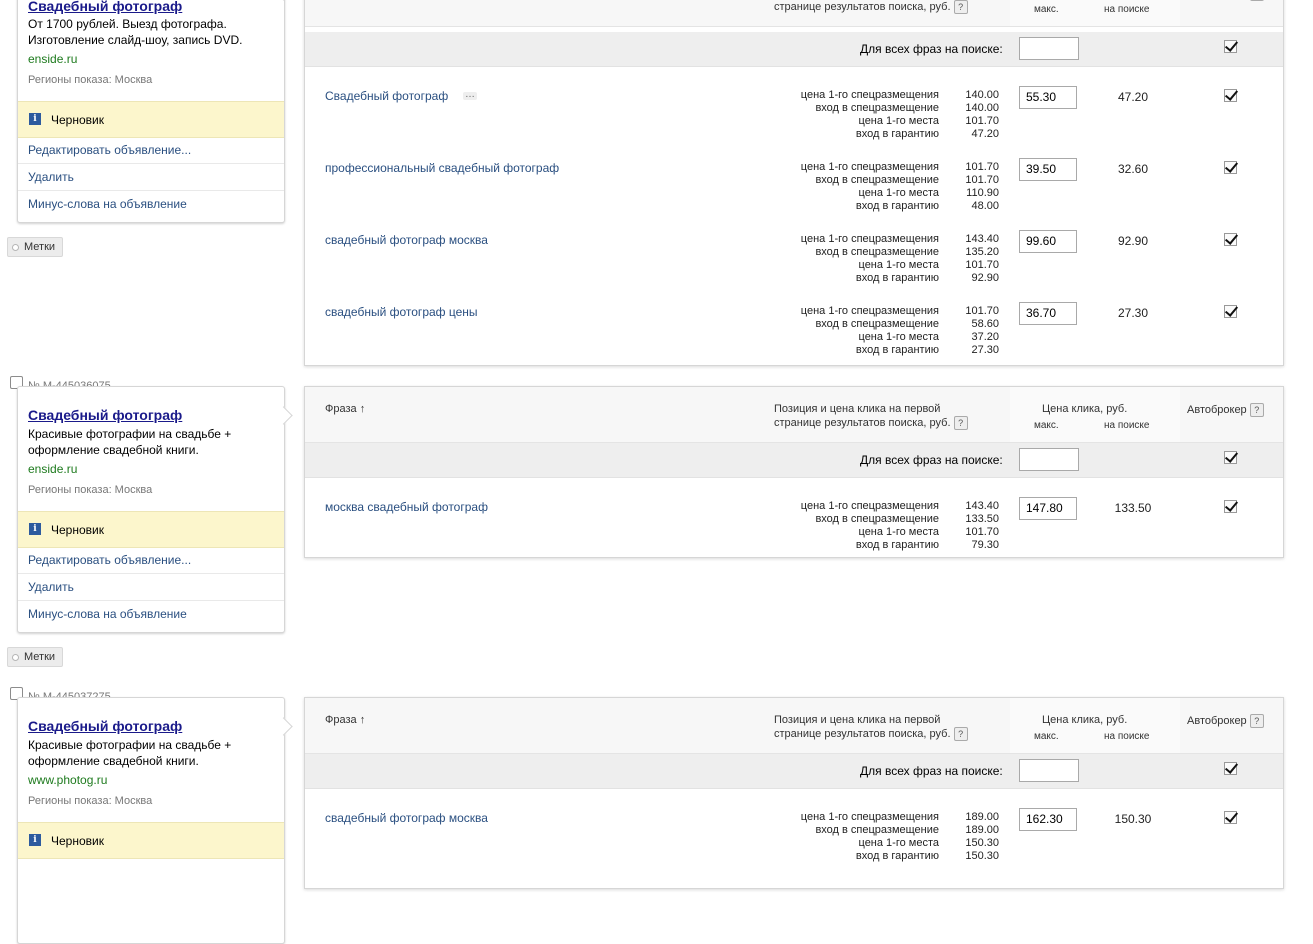  I want to click on info-icon: i, so click(35, 529).